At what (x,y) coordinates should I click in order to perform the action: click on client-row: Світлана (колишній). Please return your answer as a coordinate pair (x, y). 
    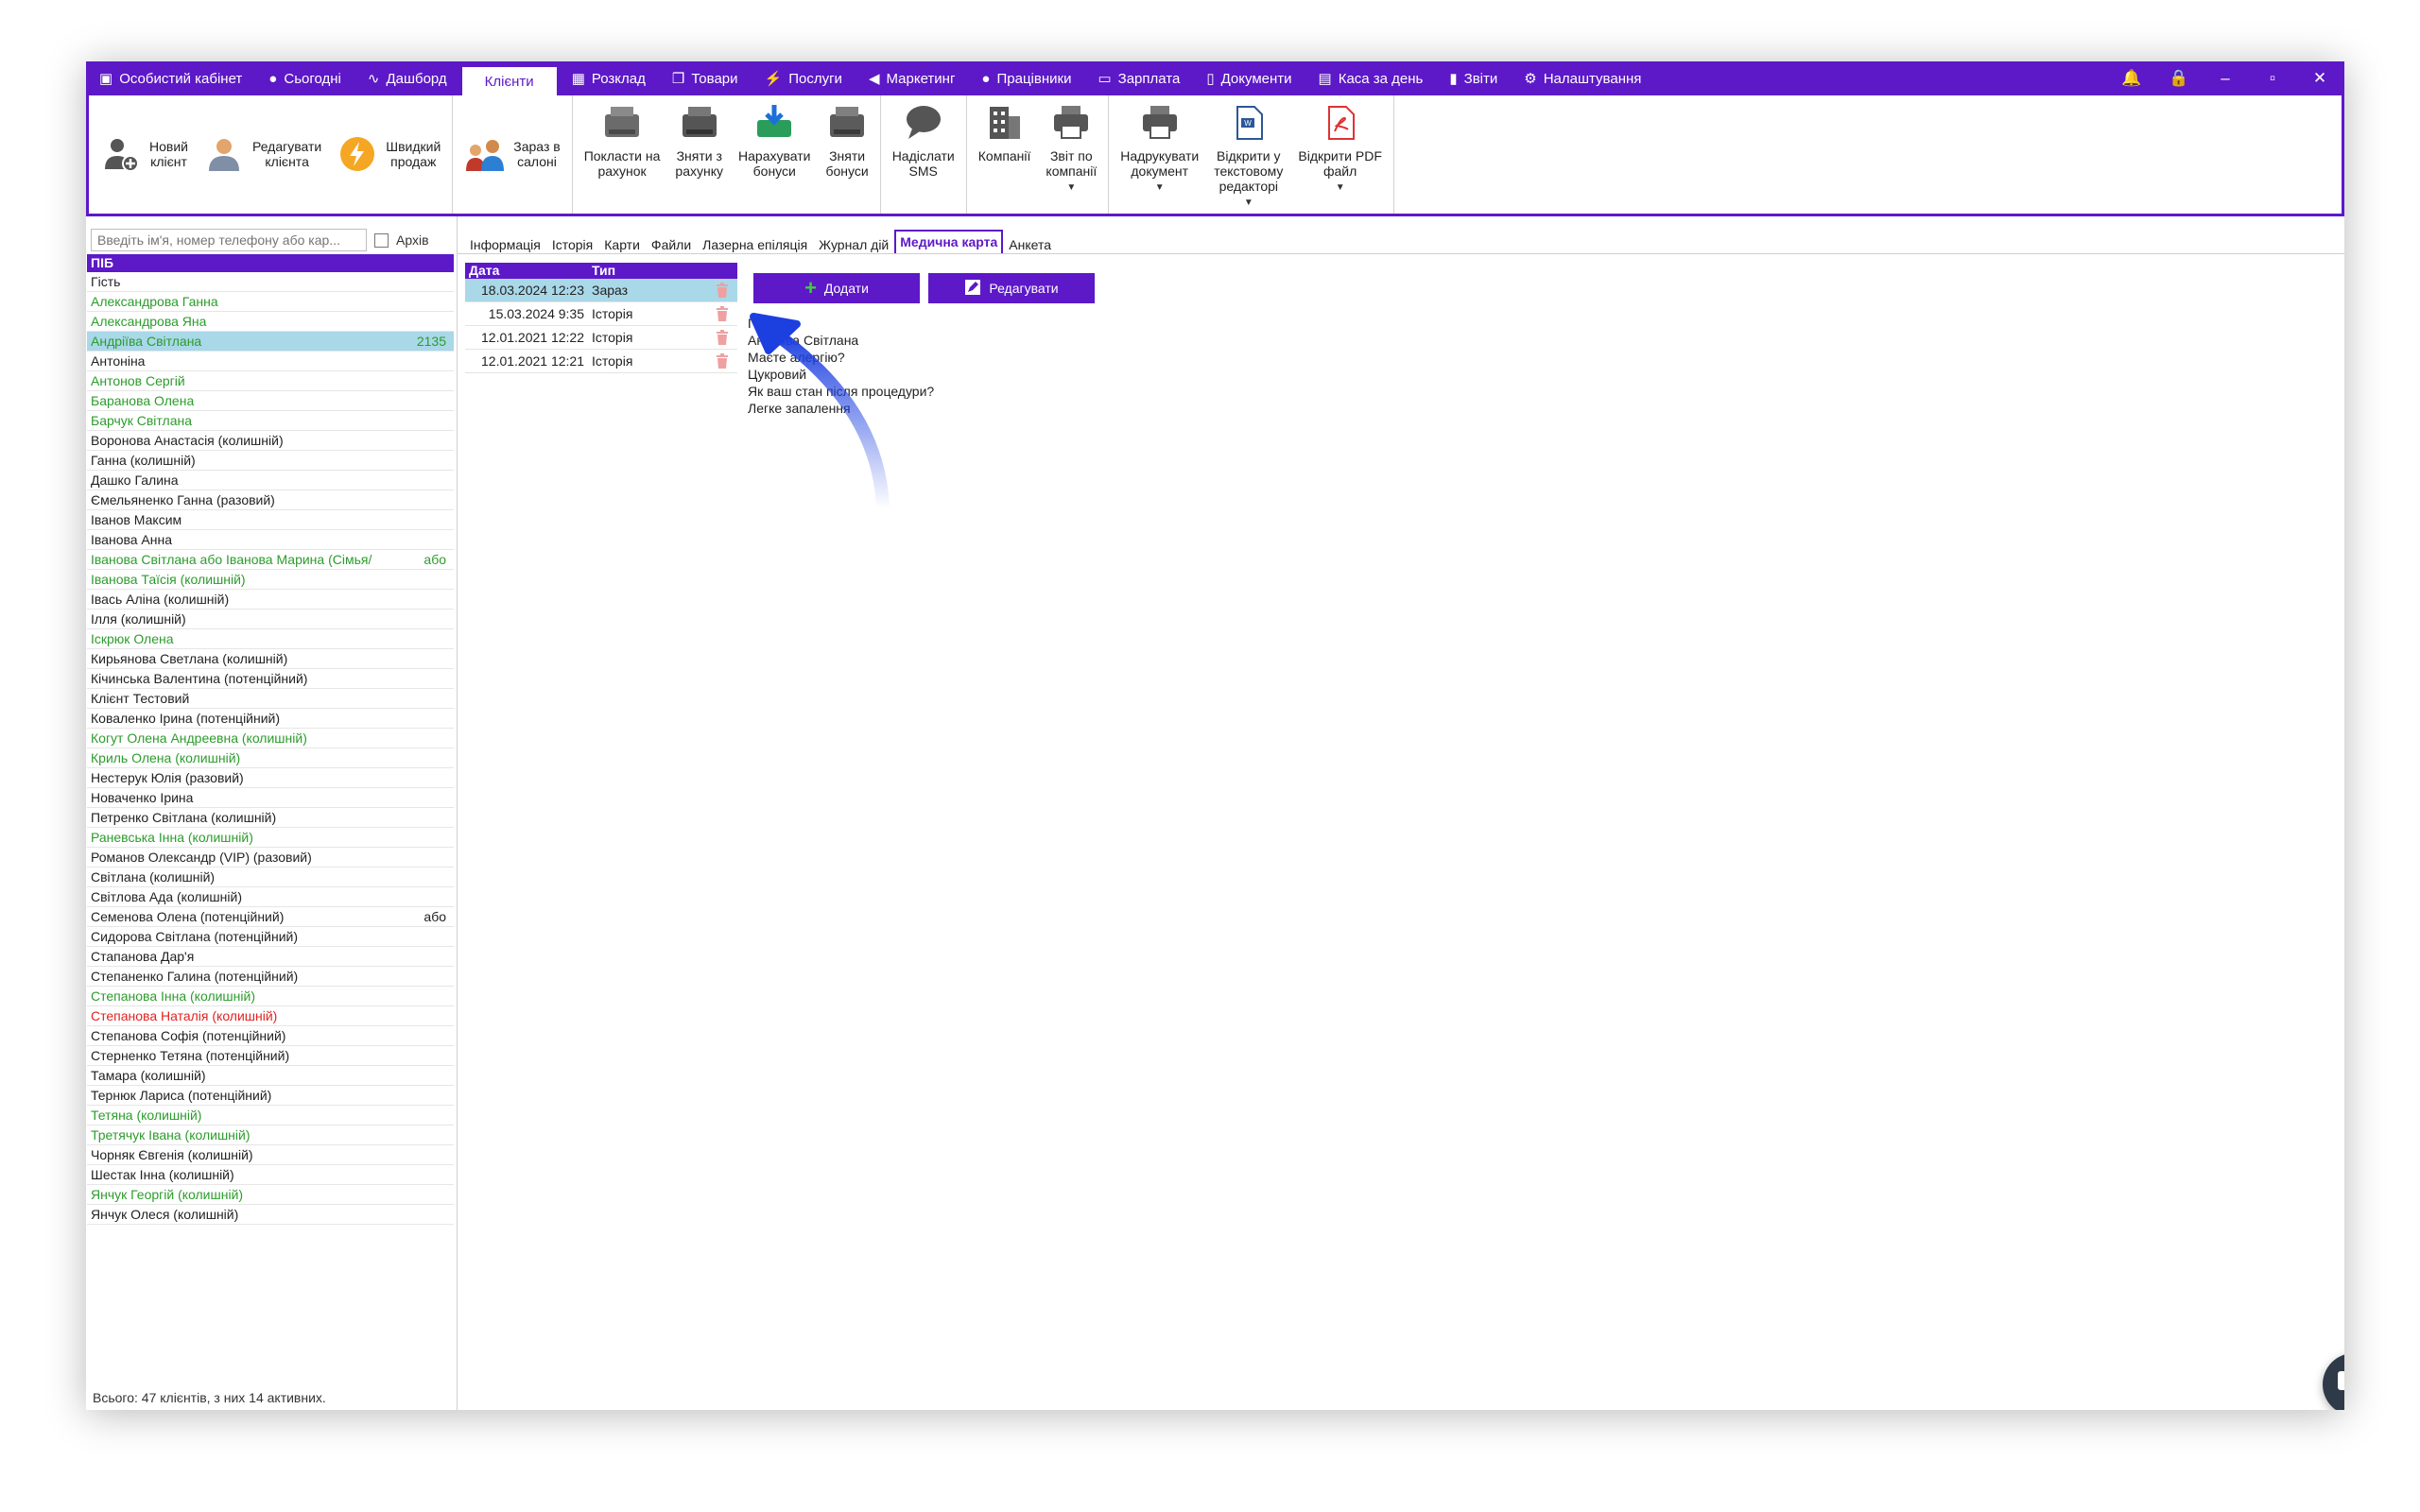
    Looking at the image, I should click on (270, 877).